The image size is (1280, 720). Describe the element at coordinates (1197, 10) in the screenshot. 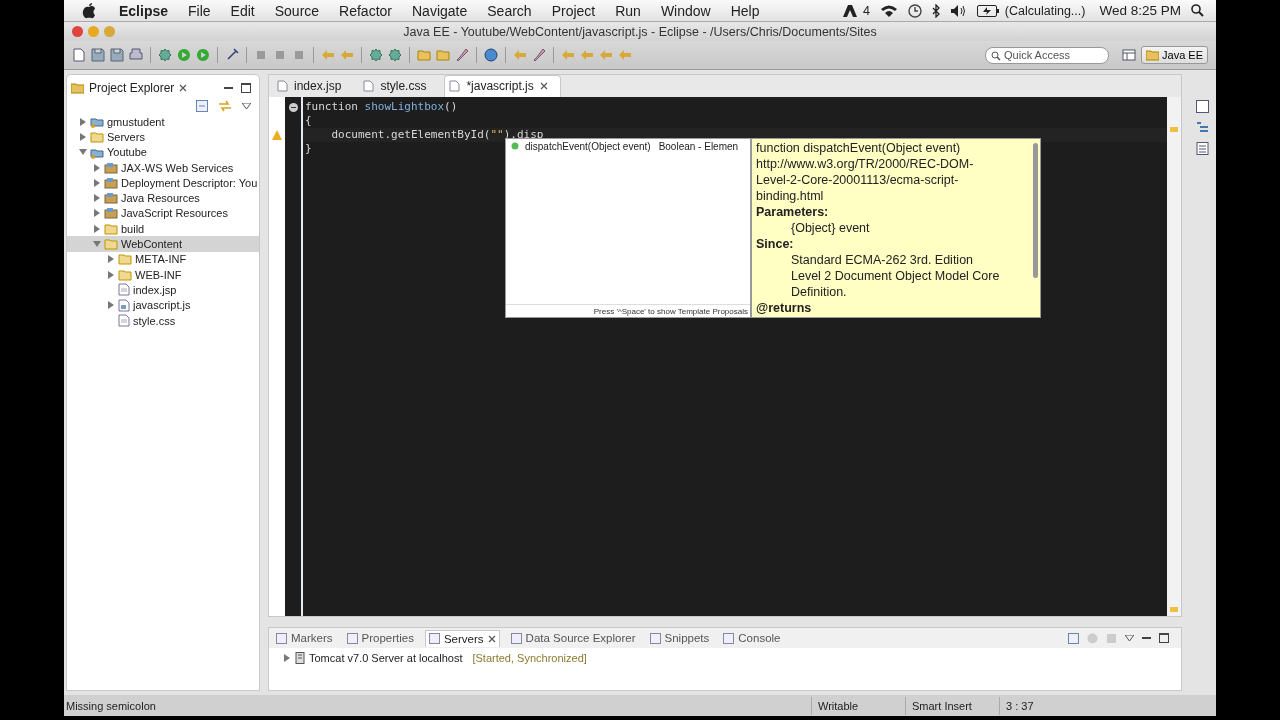

I see `search-icon` at that location.